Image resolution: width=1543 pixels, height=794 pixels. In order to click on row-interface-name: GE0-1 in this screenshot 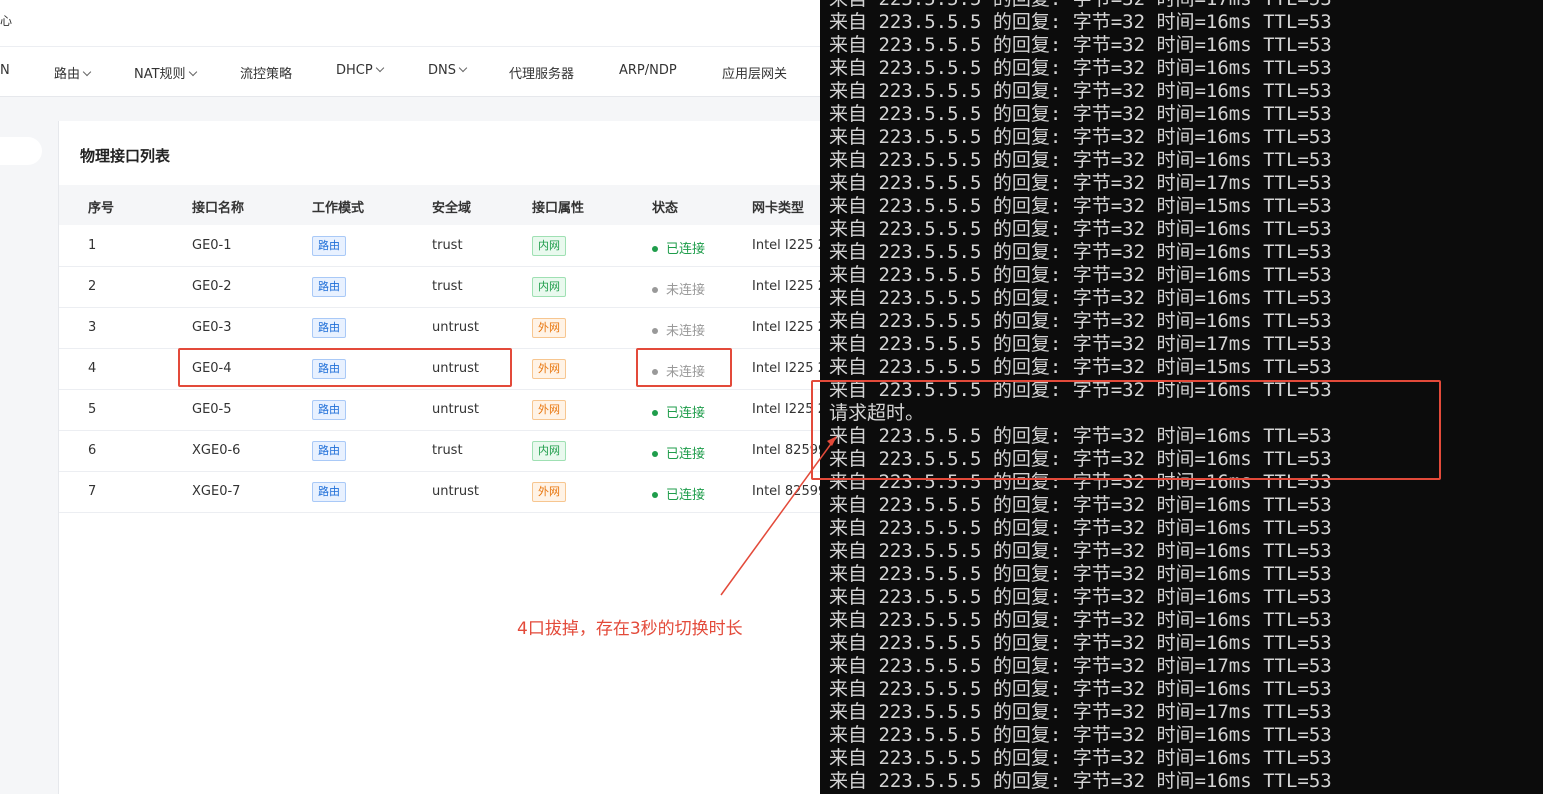, I will do `click(212, 245)`.